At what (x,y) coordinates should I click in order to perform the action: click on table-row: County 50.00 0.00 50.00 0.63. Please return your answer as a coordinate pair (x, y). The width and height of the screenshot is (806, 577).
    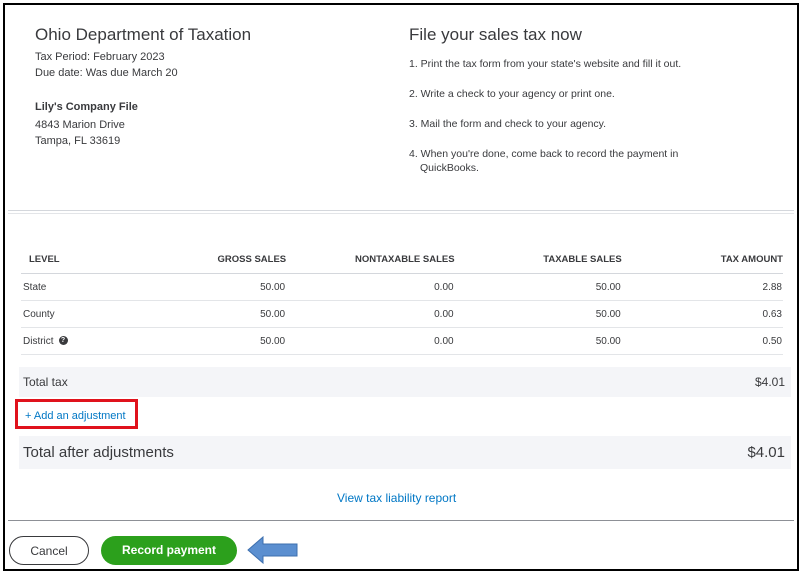
    Looking at the image, I should click on (402, 314).